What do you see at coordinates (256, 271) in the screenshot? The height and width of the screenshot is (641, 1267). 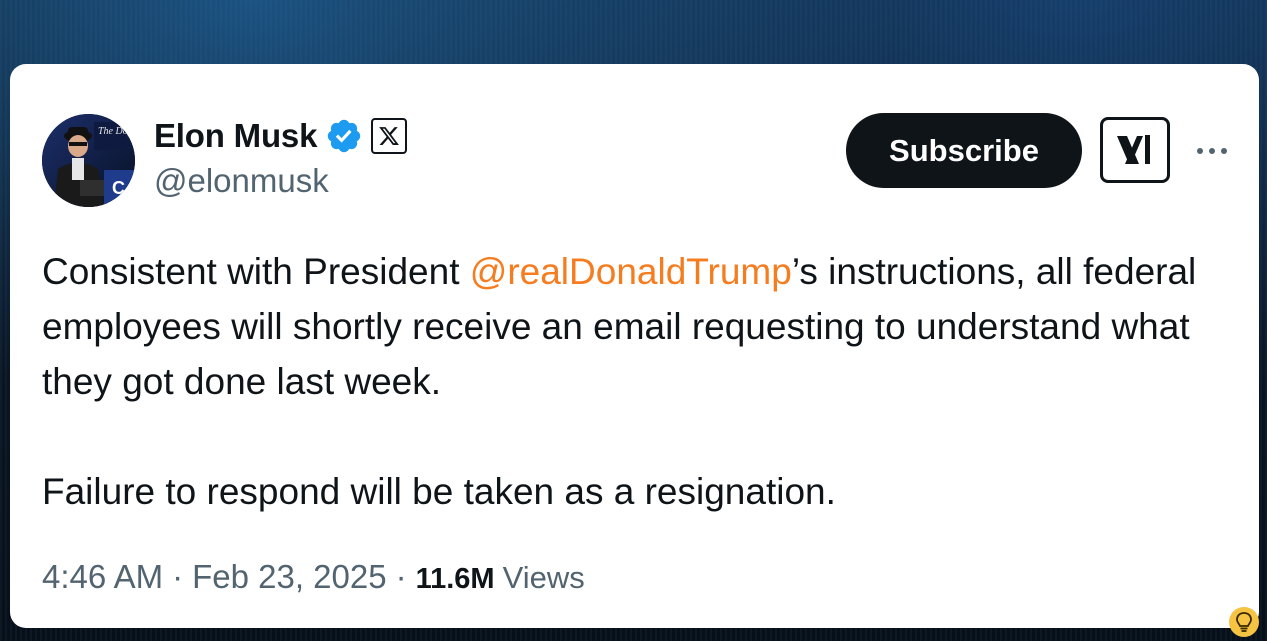 I see `tweet-text-before: Consistent with President` at bounding box center [256, 271].